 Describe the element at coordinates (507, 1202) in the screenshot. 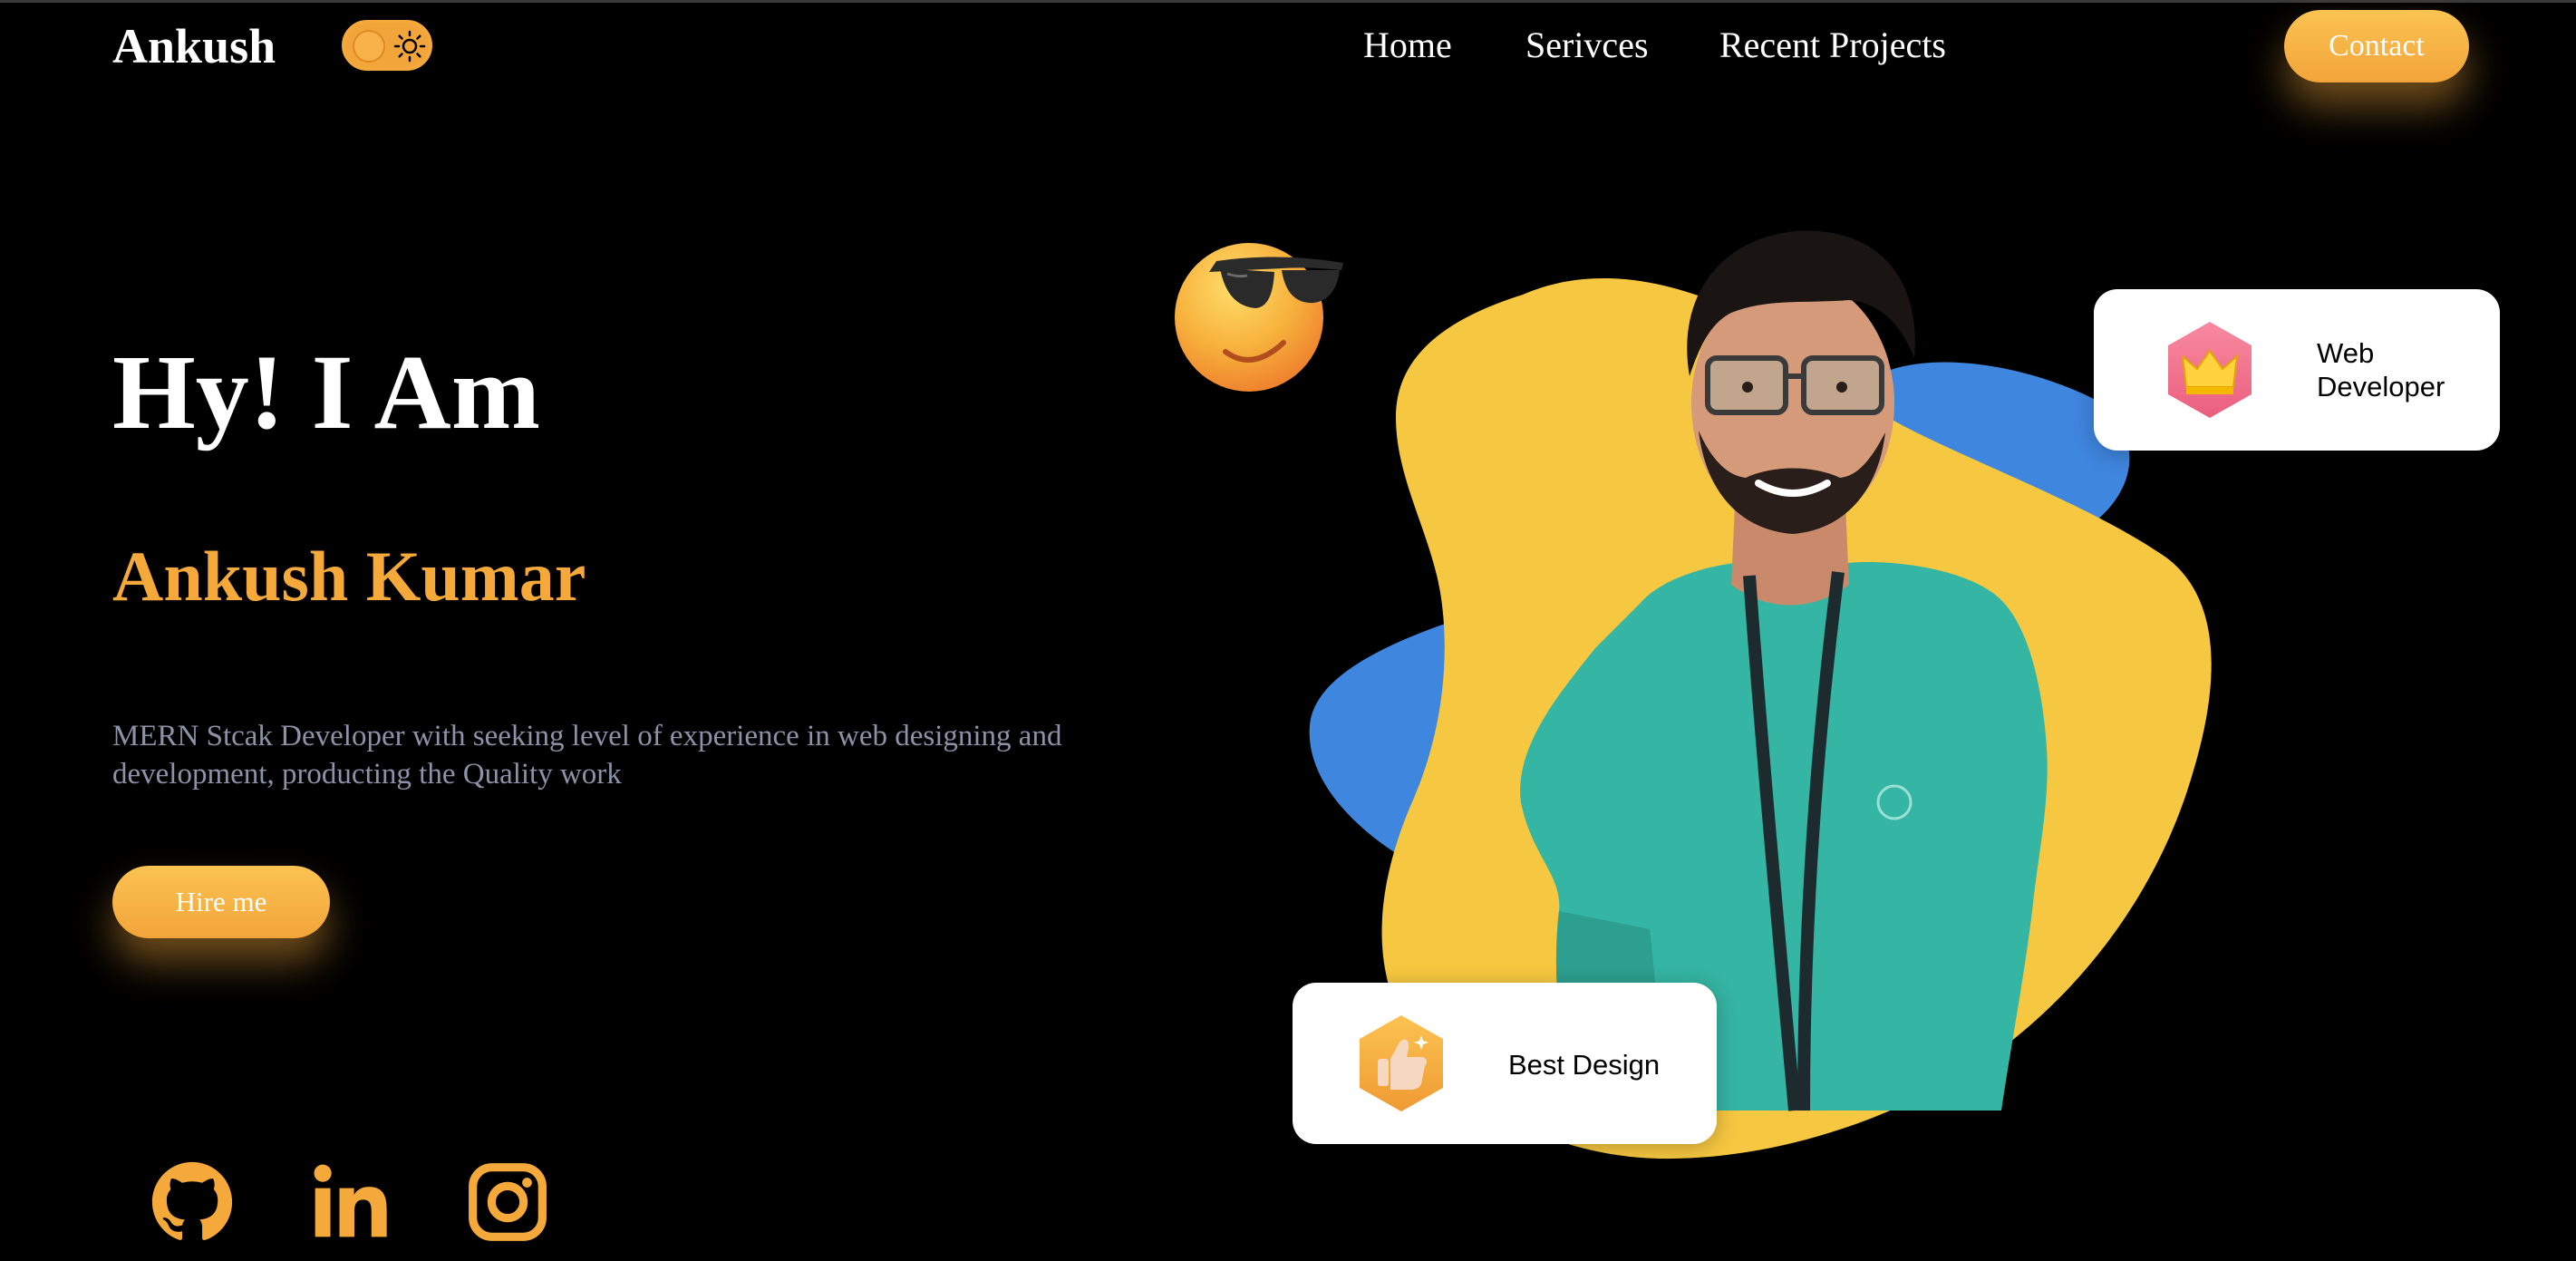

I see `instagram-icon` at that location.